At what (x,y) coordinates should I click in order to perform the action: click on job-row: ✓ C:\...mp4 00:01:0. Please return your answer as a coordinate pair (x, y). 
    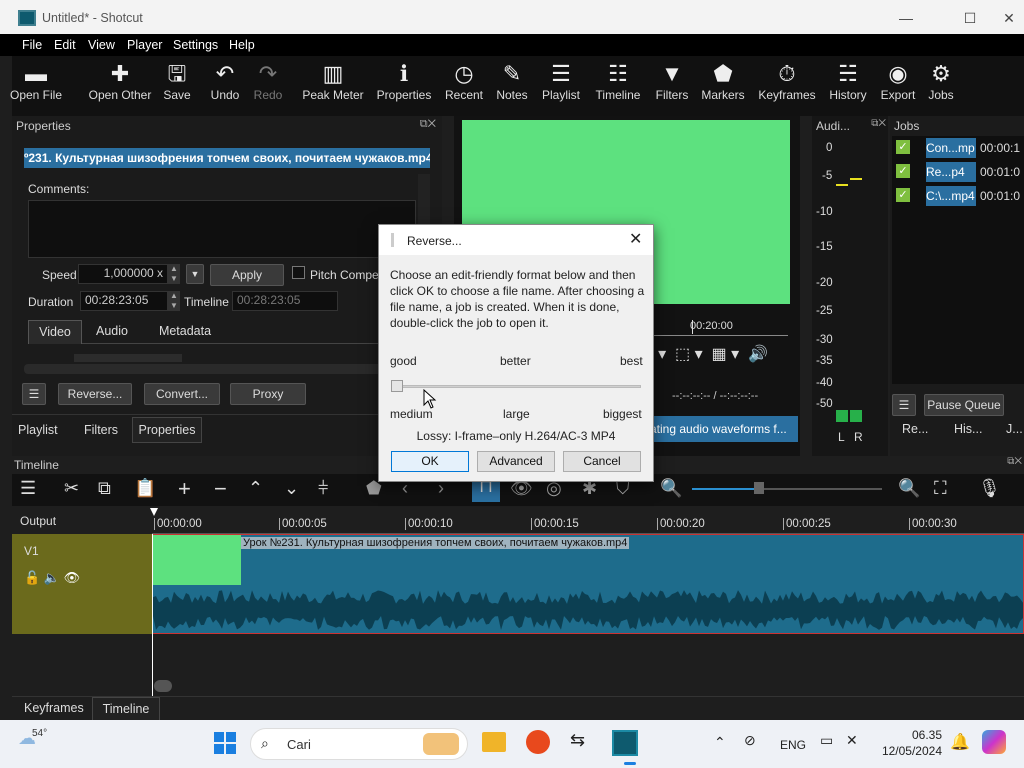
    Looking at the image, I should click on (958, 197).